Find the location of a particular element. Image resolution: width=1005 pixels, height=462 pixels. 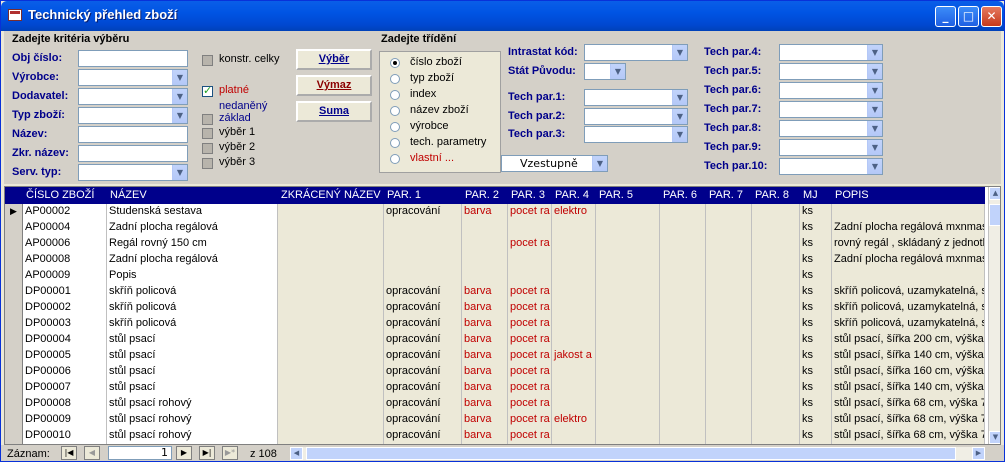

vymaz-button: Výmaz is located at coordinates (334, 85).